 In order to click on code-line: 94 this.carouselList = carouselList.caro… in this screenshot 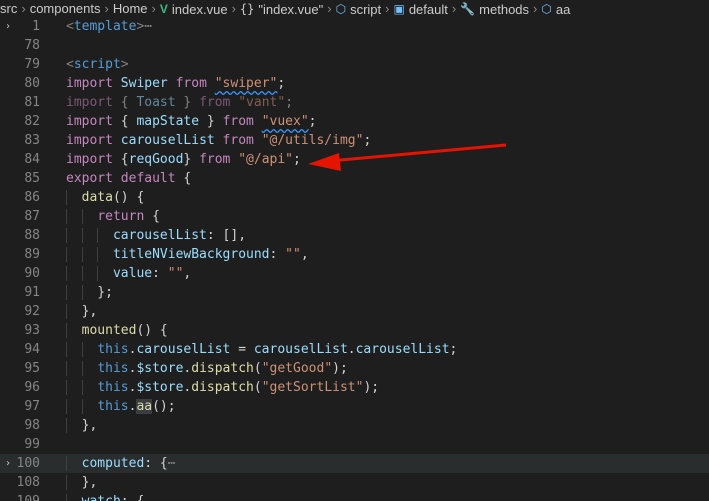, I will do `click(354, 349)`.